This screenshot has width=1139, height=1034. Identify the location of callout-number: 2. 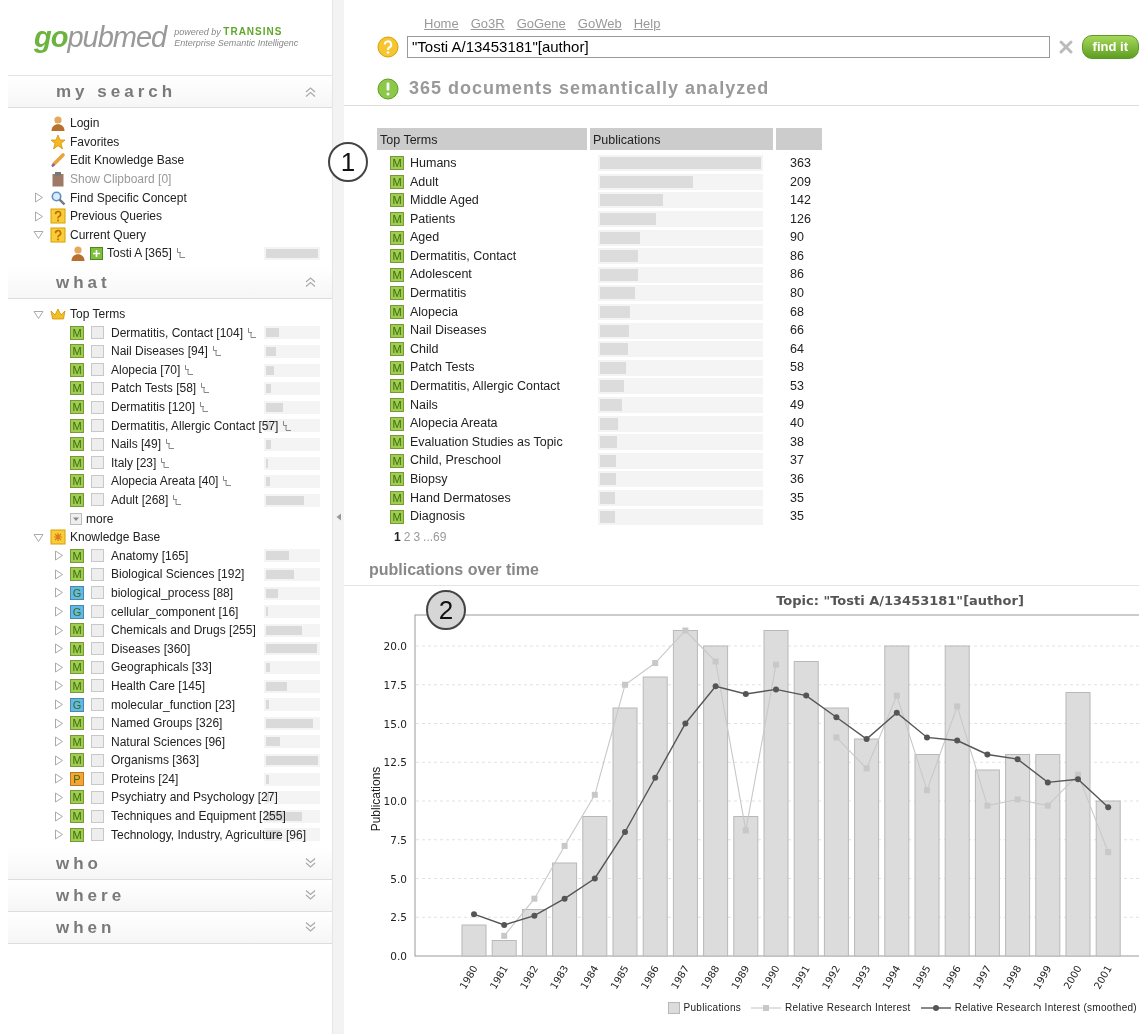
(446, 609).